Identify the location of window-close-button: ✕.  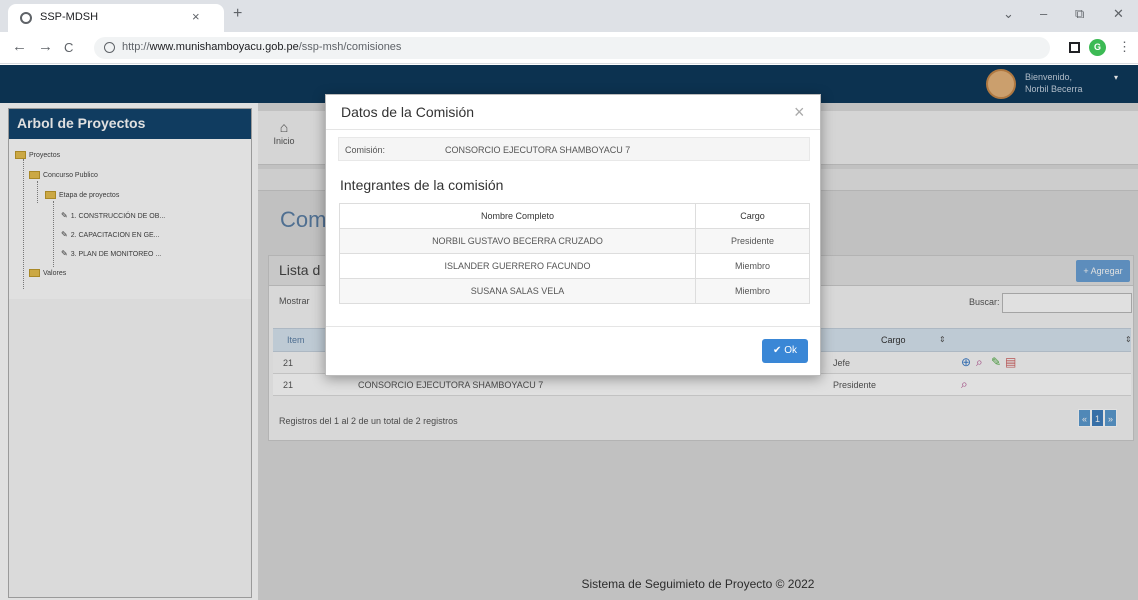
(1118, 14).